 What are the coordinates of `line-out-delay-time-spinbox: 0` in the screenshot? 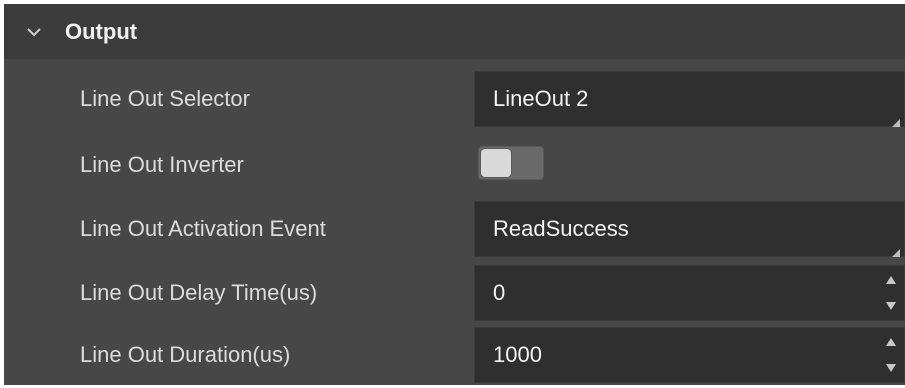 It's located at (689, 293).